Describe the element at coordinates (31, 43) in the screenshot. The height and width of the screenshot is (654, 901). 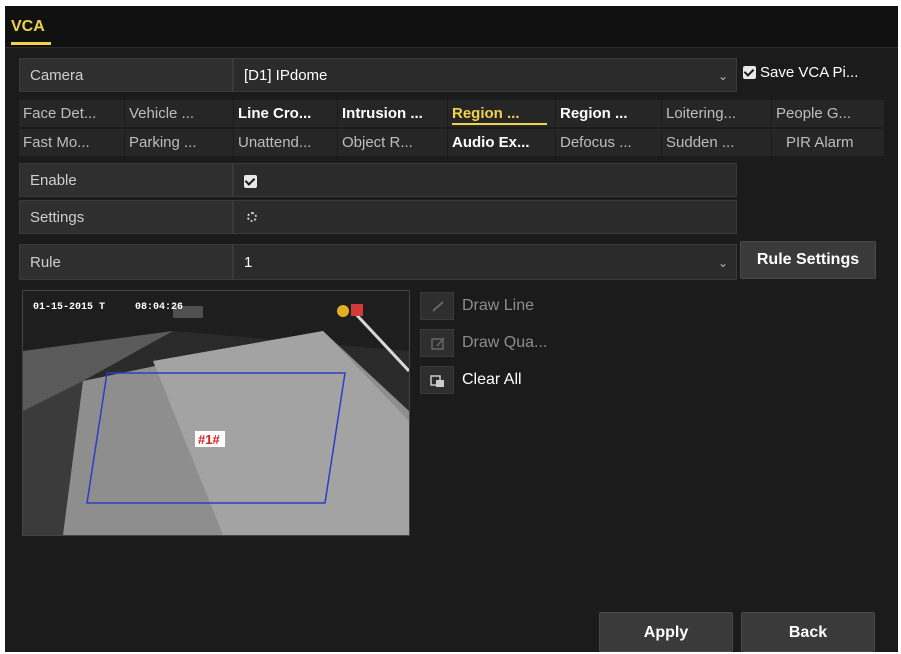
I see `active-tab-underline` at that location.